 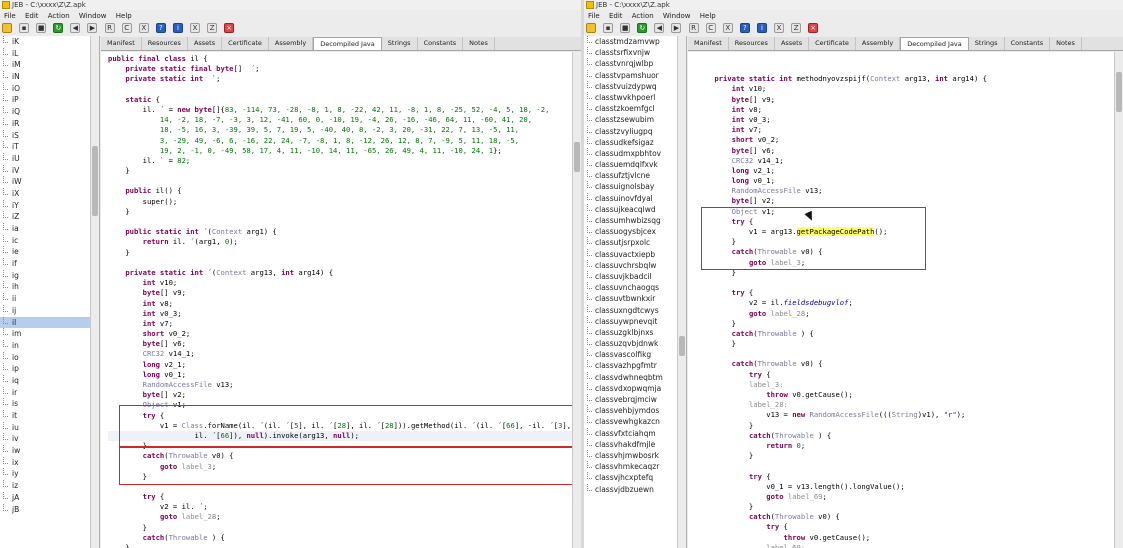 I want to click on tab-assembly: Assembly, so click(x=878, y=43).